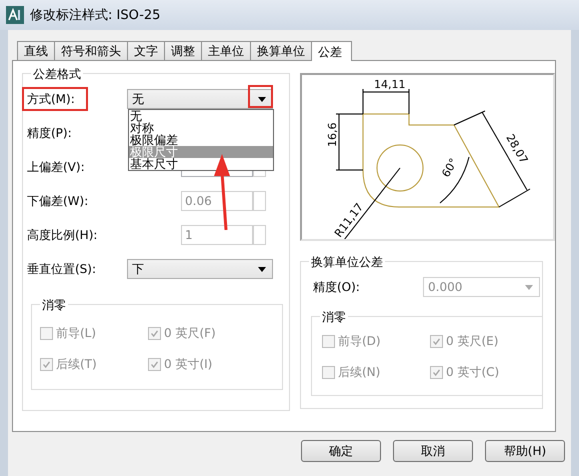 This screenshot has height=476, width=579. What do you see at coordinates (188, 364) in the screenshot?
I see `checkbox-label: 0 英寸(I)` at bounding box center [188, 364].